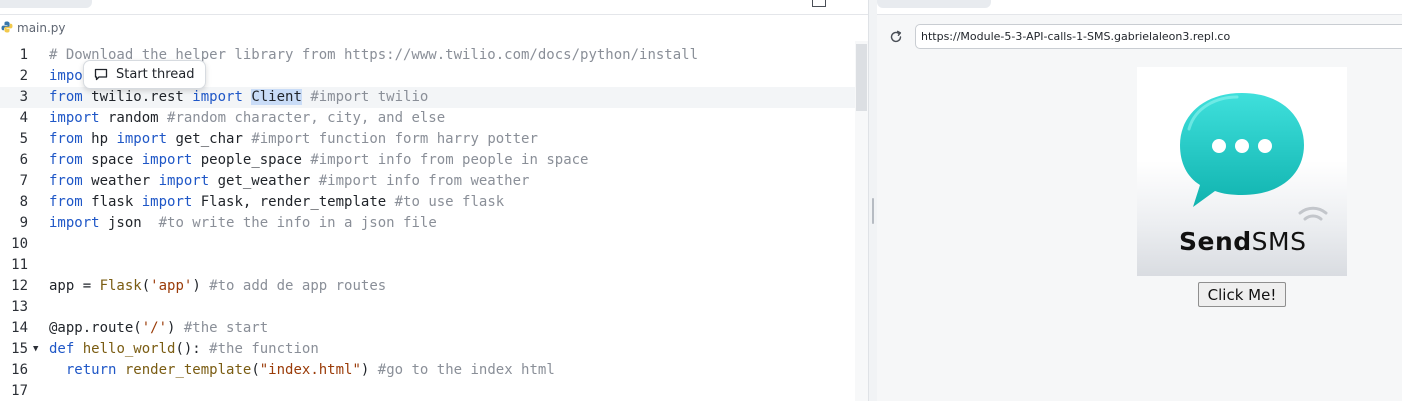 Image resolution: width=1402 pixels, height=401 pixels. Describe the element at coordinates (188, 370) in the screenshot. I see `code-token: render_template` at that location.